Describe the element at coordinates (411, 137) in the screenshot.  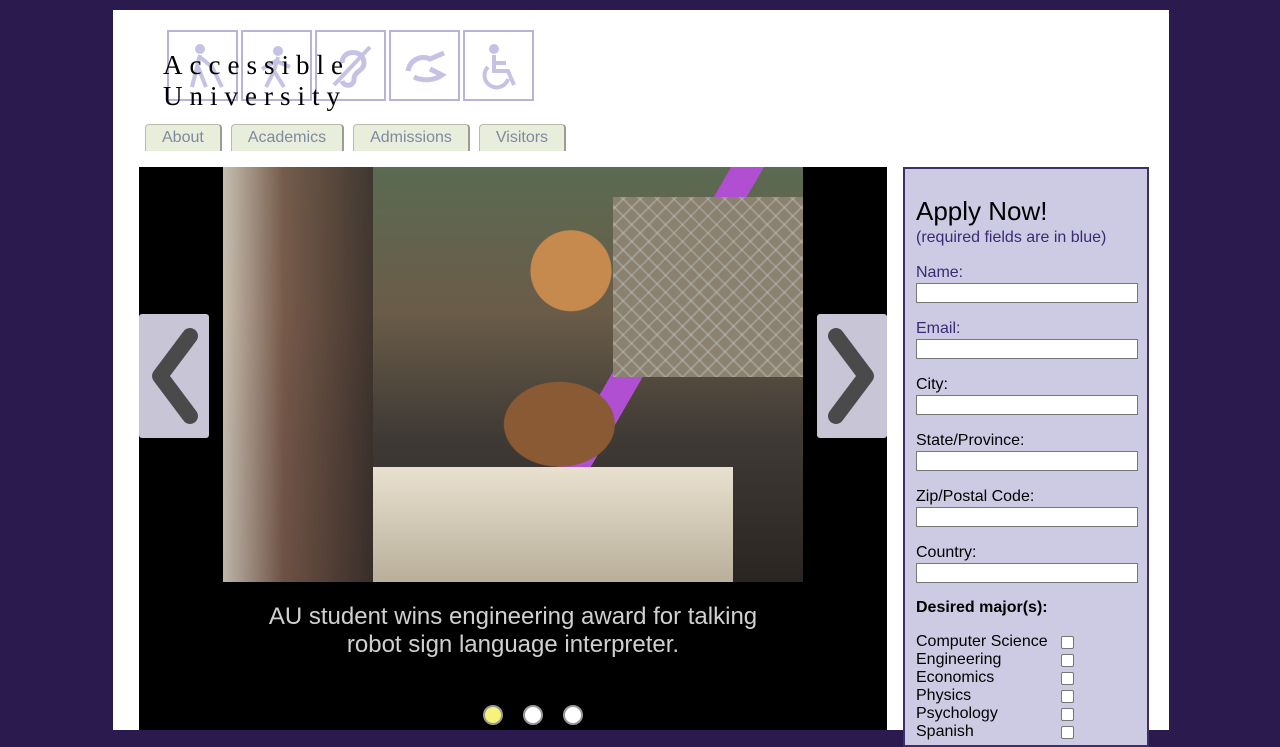
I see `tab-admissions: Admissions` at that location.